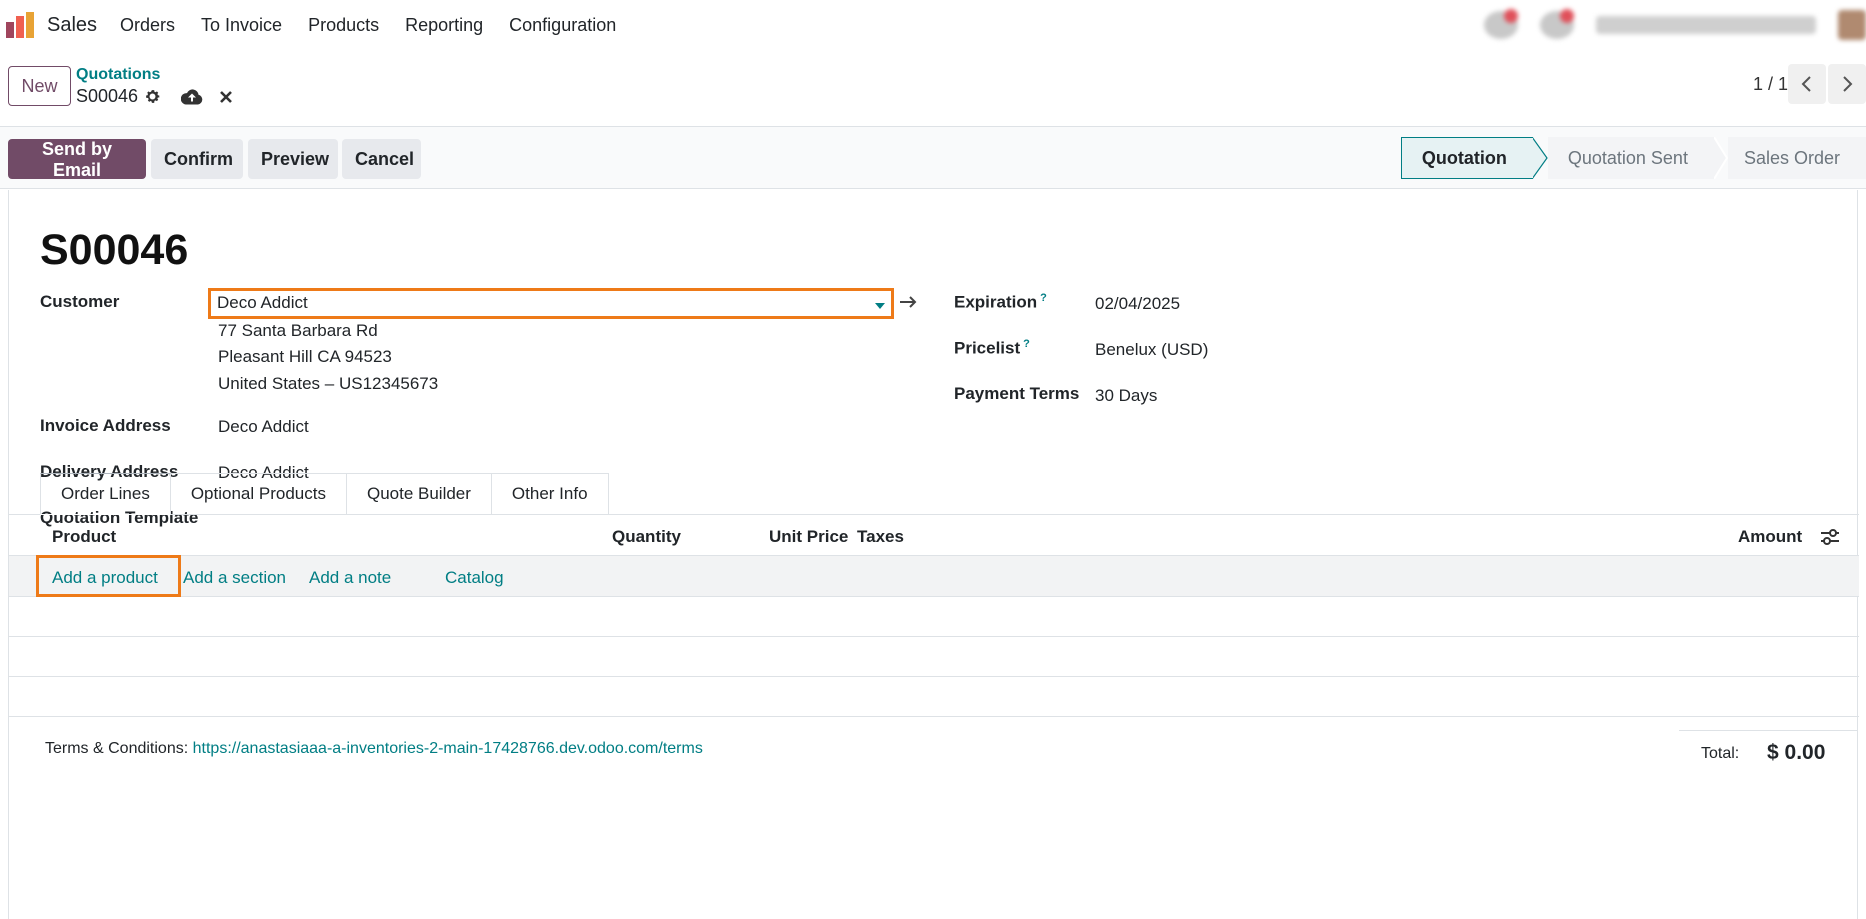  What do you see at coordinates (192, 96) in the screenshot?
I see `cloud-upload-icon` at bounding box center [192, 96].